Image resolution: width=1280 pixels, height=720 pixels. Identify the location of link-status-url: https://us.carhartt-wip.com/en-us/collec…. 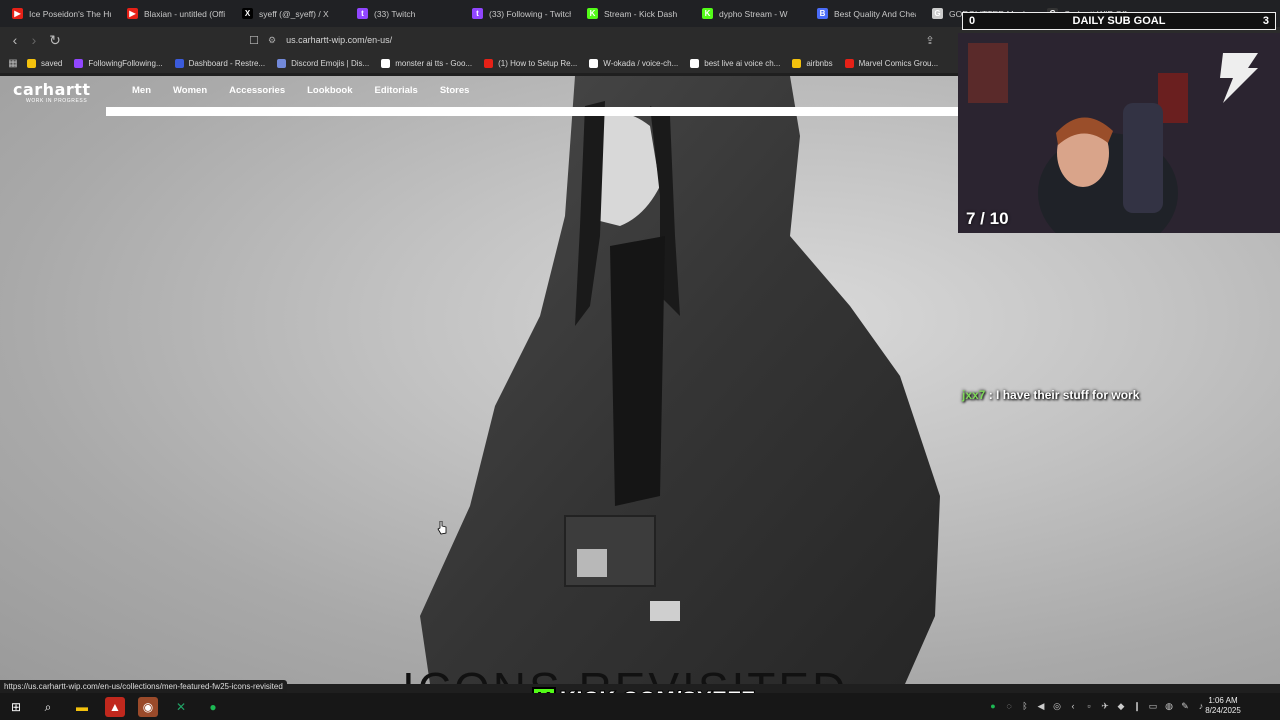
(143, 686).